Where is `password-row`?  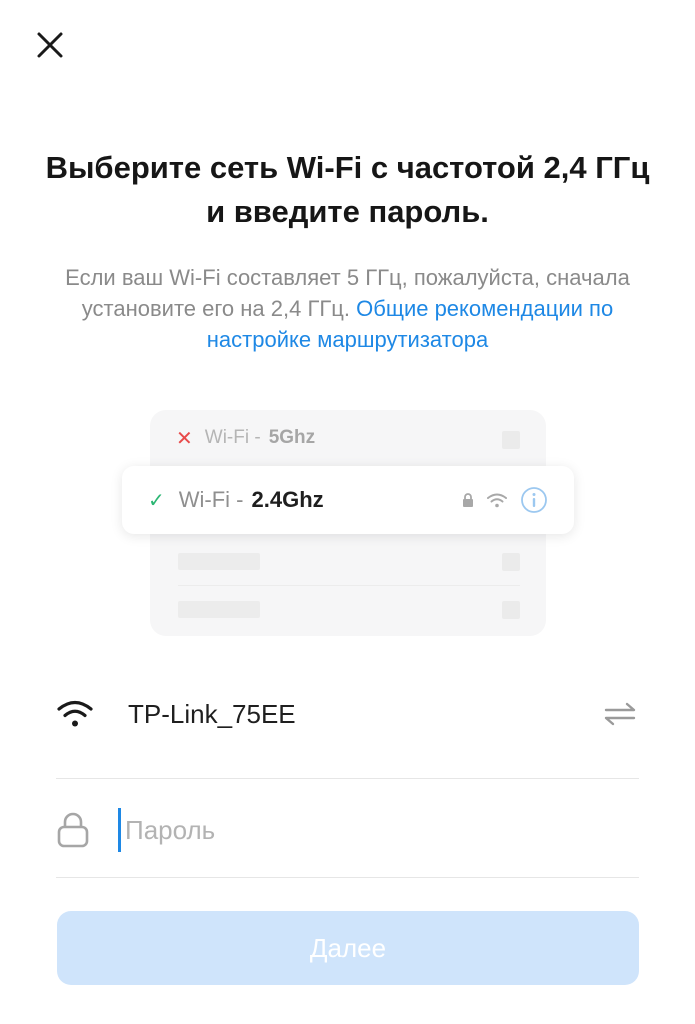 password-row is located at coordinates (347, 830).